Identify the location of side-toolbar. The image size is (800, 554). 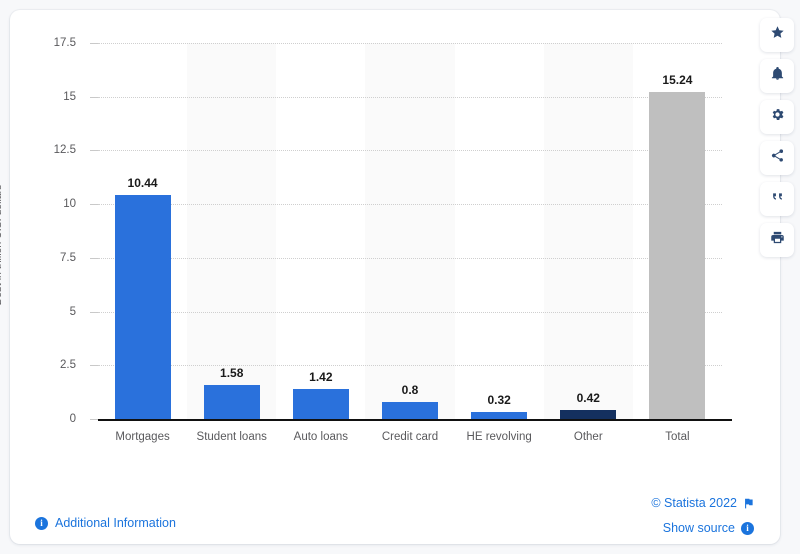
(777, 137).